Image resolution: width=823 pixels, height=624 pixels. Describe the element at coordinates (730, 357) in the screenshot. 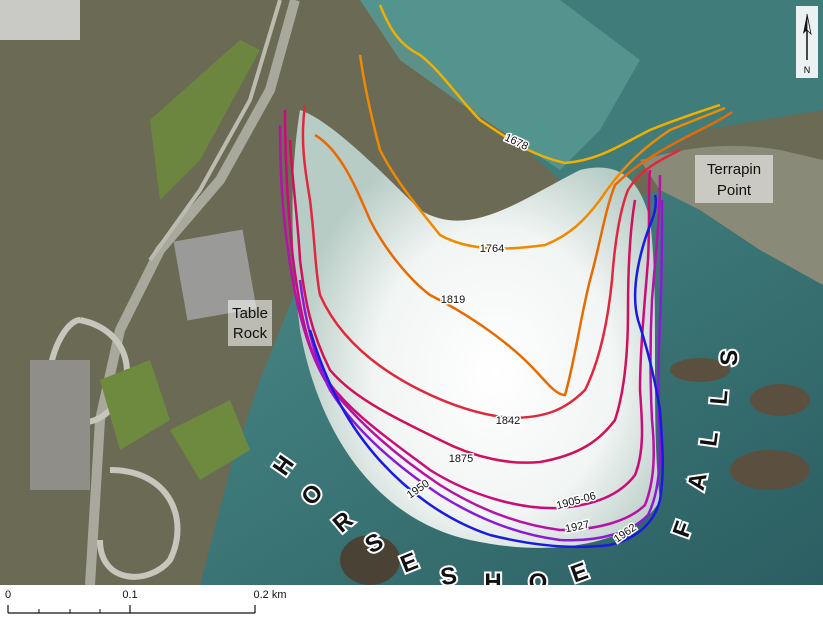

I see `falls-letter-S3: S` at that location.